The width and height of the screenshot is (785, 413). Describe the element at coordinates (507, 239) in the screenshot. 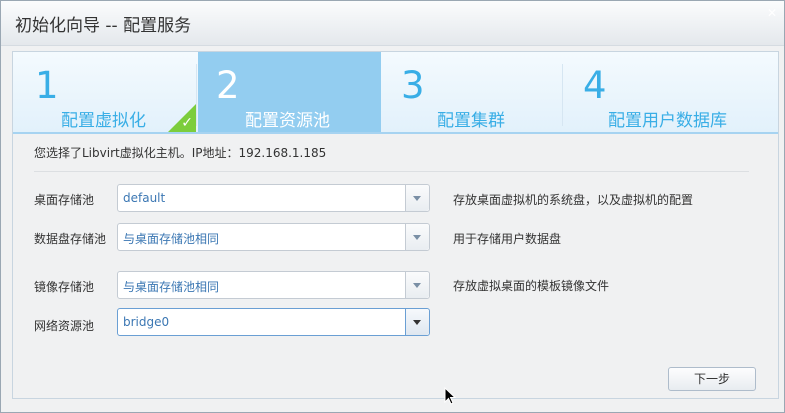

I see `data-pool-desc: 用于存储用户数据盘` at that location.